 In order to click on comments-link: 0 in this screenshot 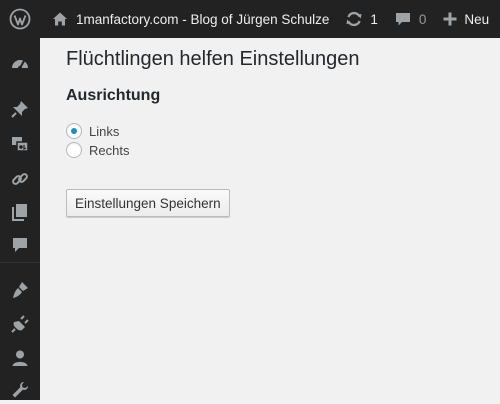, I will do `click(411, 19)`.